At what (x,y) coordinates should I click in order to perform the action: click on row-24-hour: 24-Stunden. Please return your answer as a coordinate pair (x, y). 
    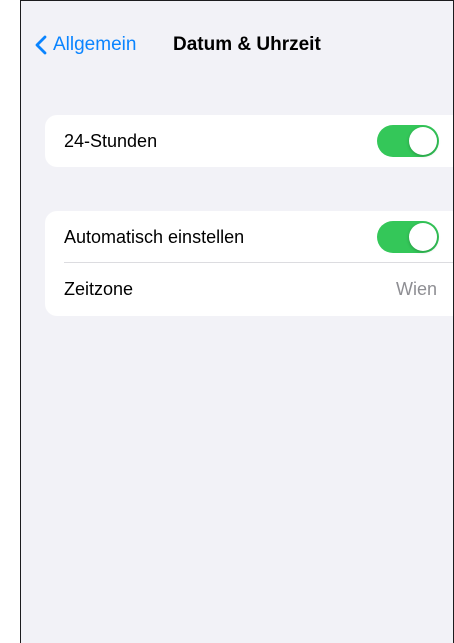
    Looking at the image, I should click on (249, 141).